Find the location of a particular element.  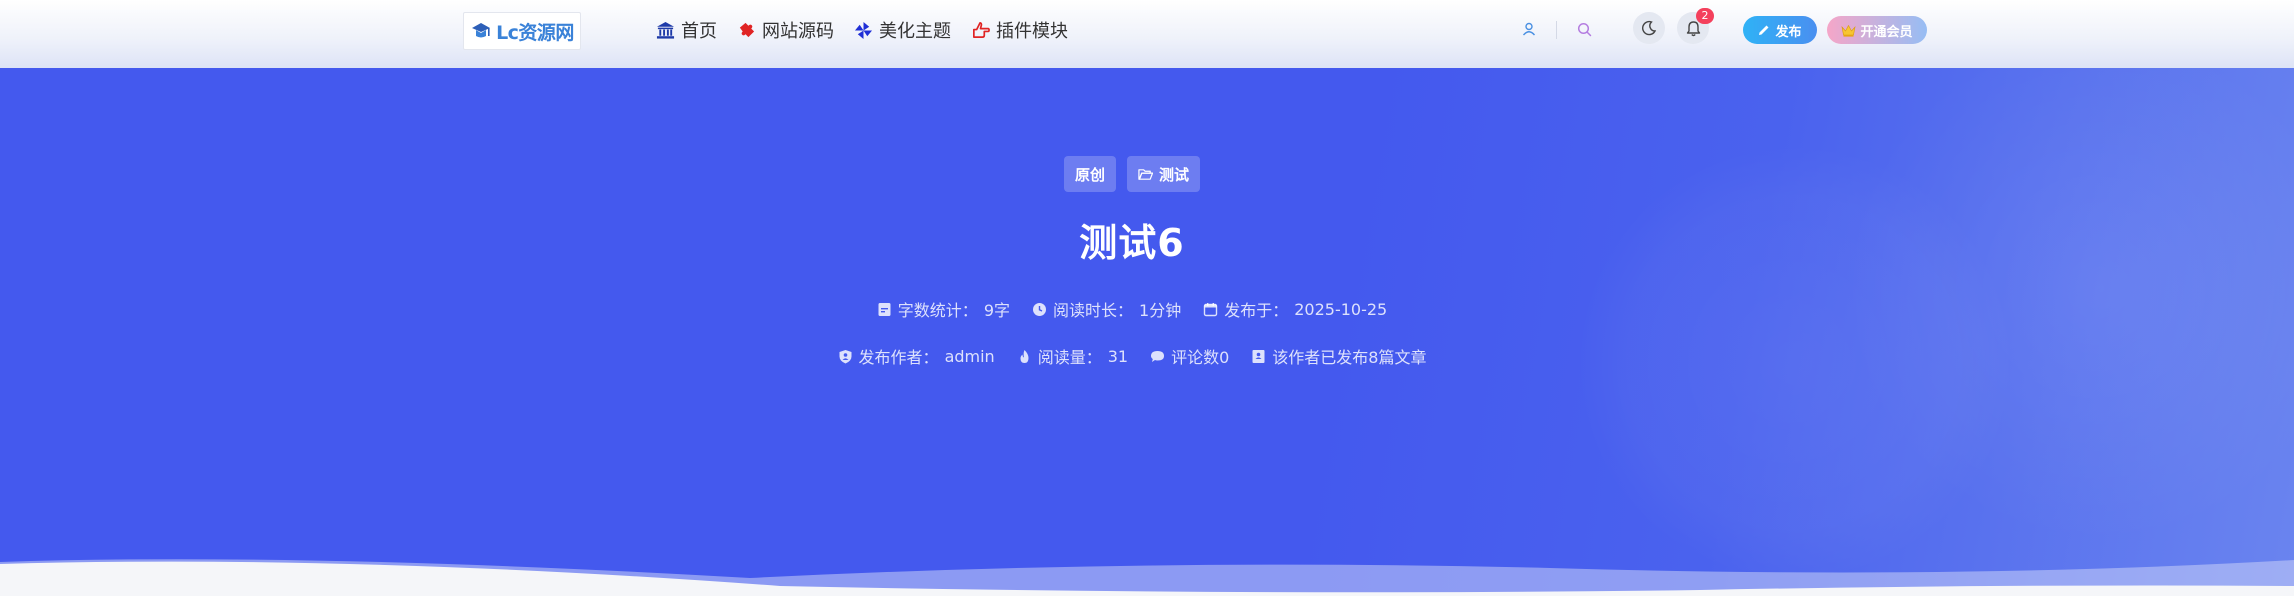

meta-label: 发布作者： is located at coordinates (898, 357).